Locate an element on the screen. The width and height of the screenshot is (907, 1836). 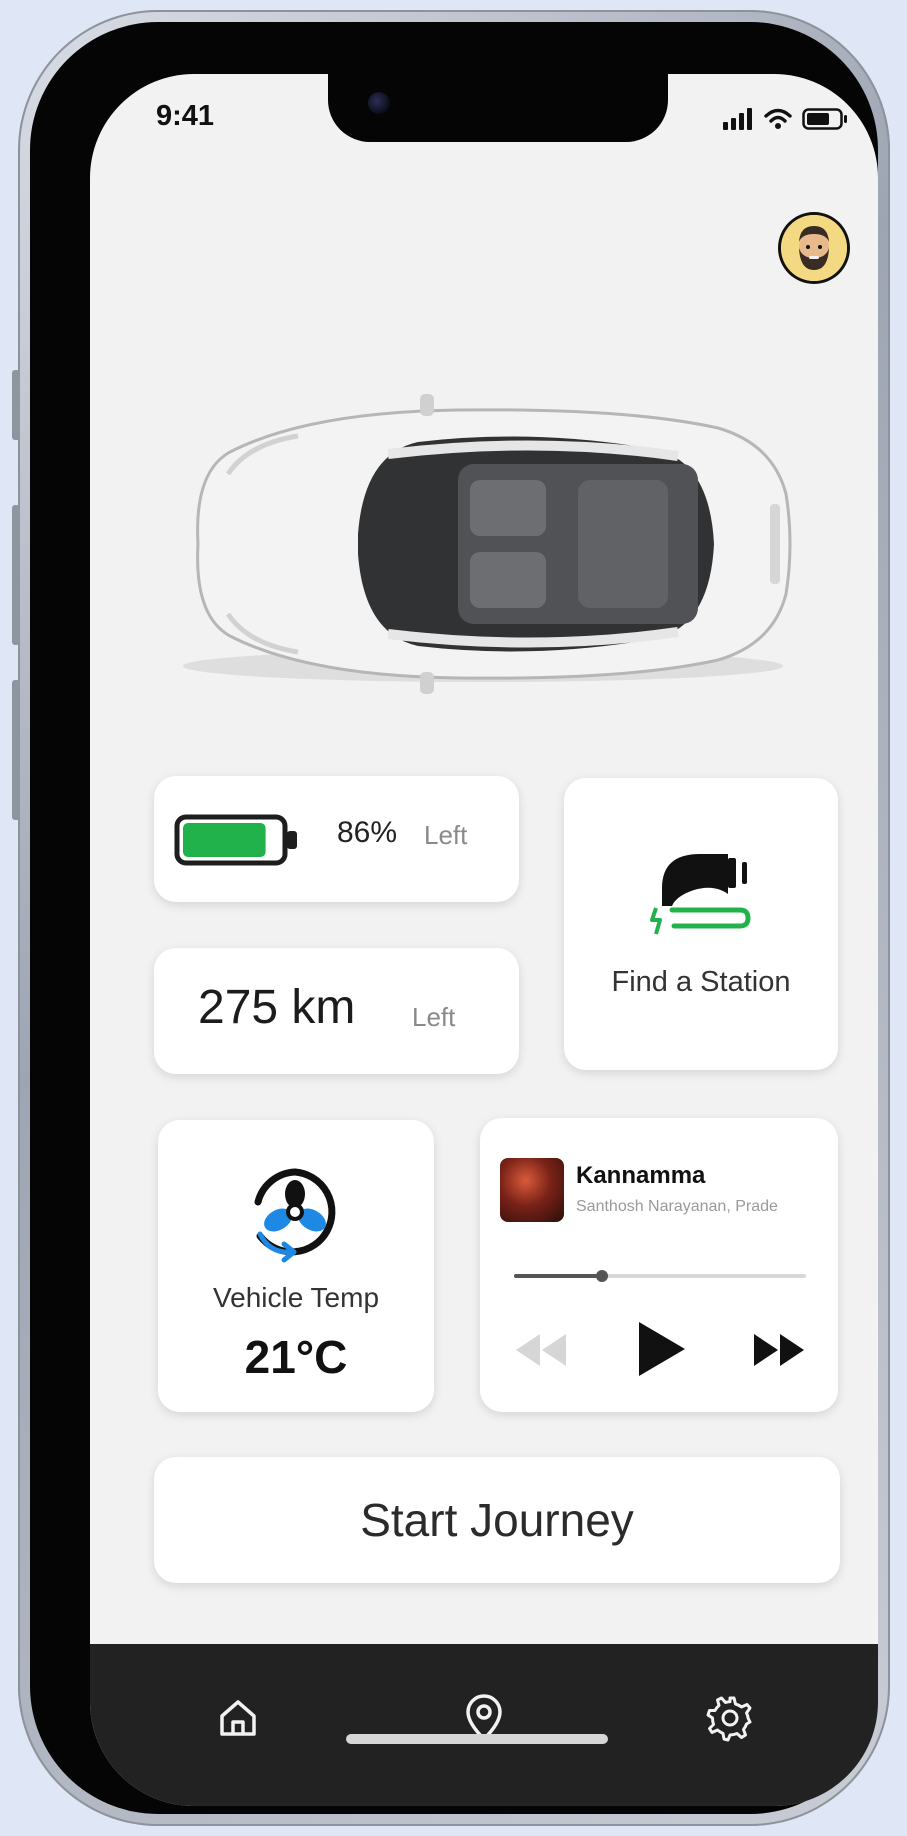
fast-forward-icon is located at coordinates (780, 1350).